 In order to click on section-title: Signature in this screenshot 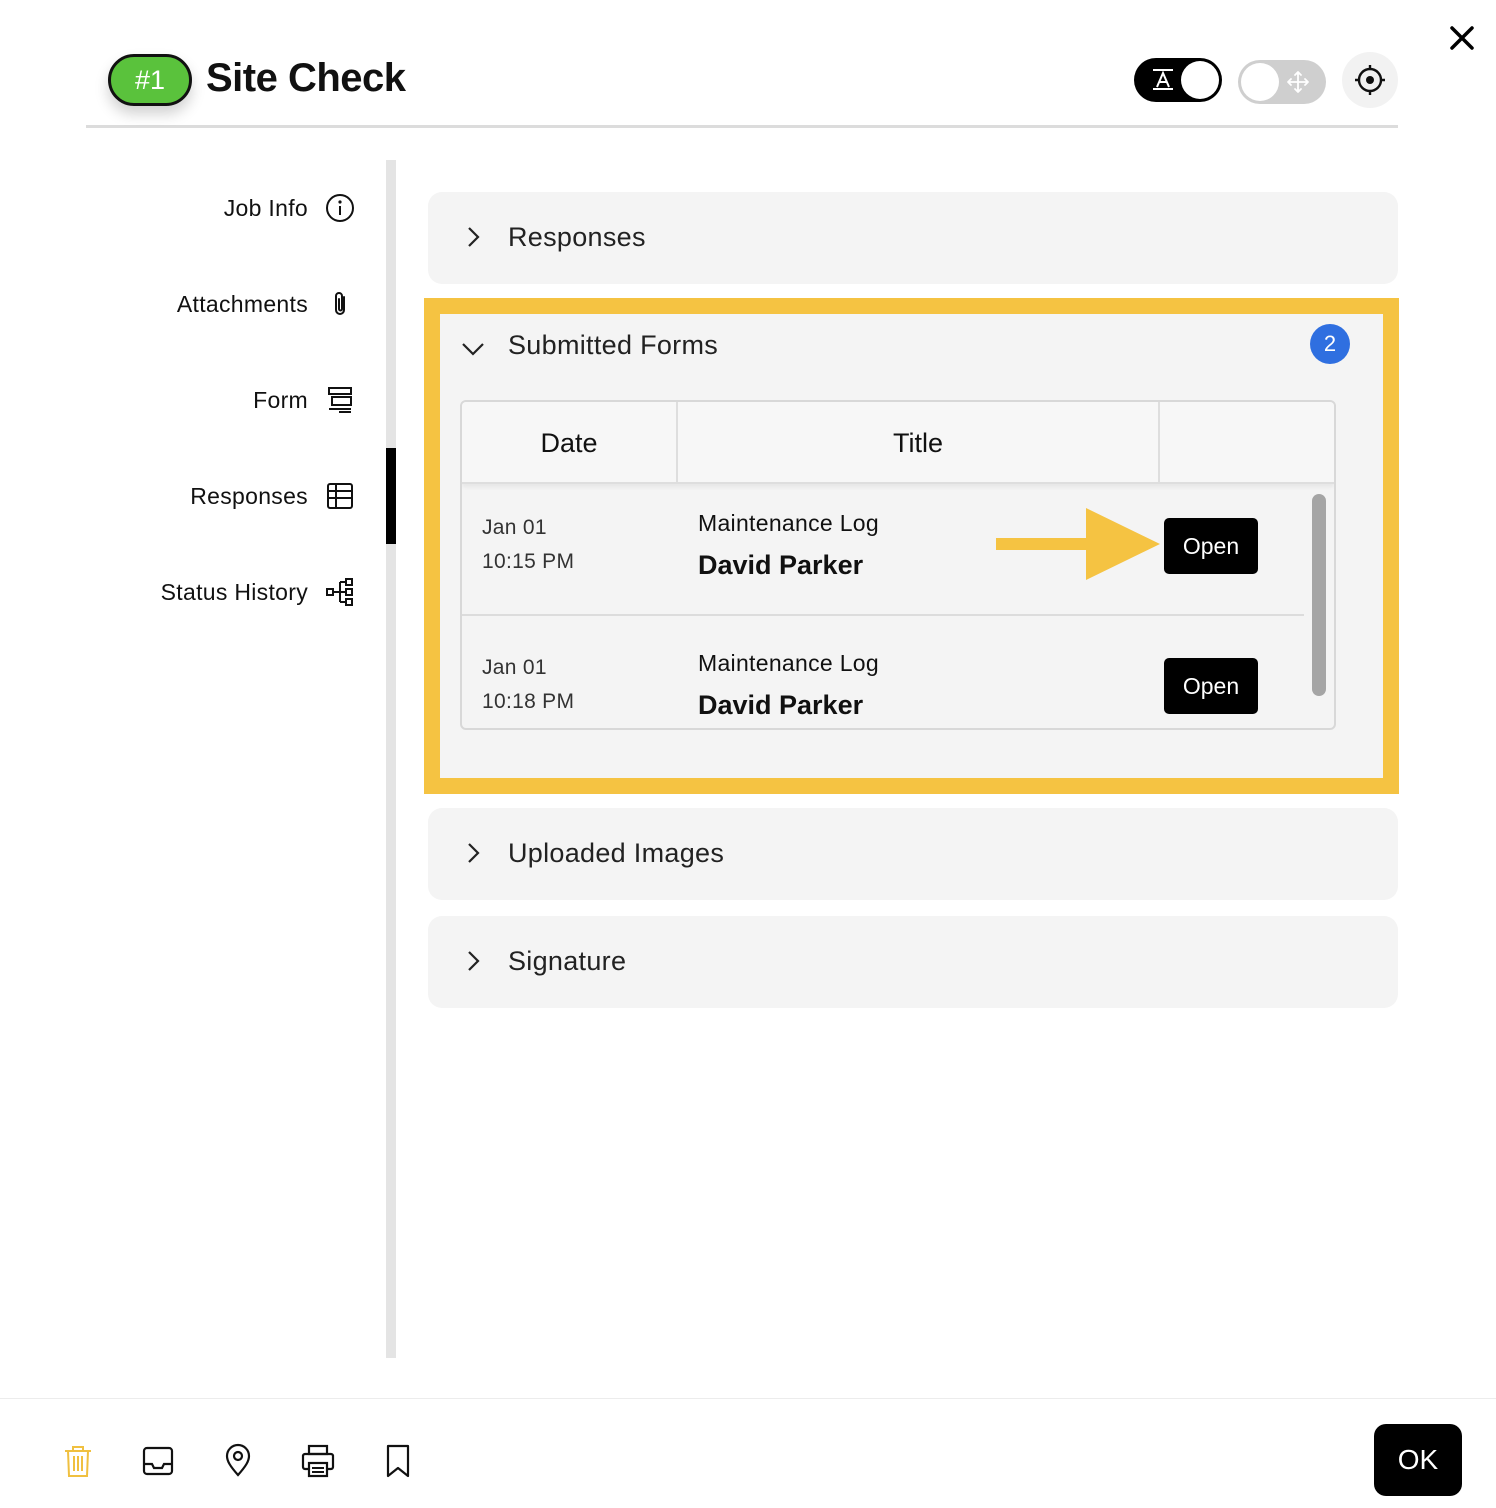, I will do `click(567, 961)`.